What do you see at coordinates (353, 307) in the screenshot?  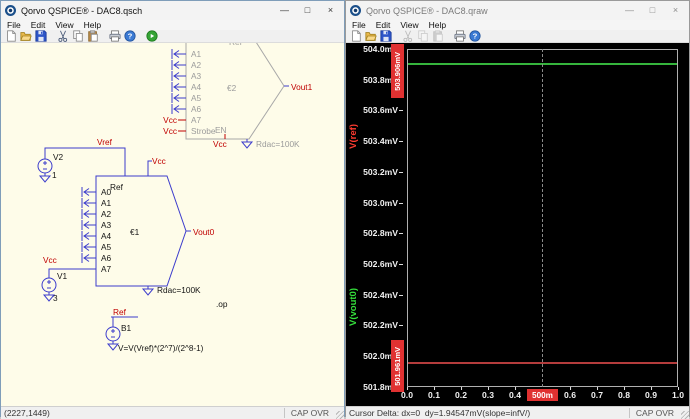 I see `trace-label-vout0: V(vout0)` at bounding box center [353, 307].